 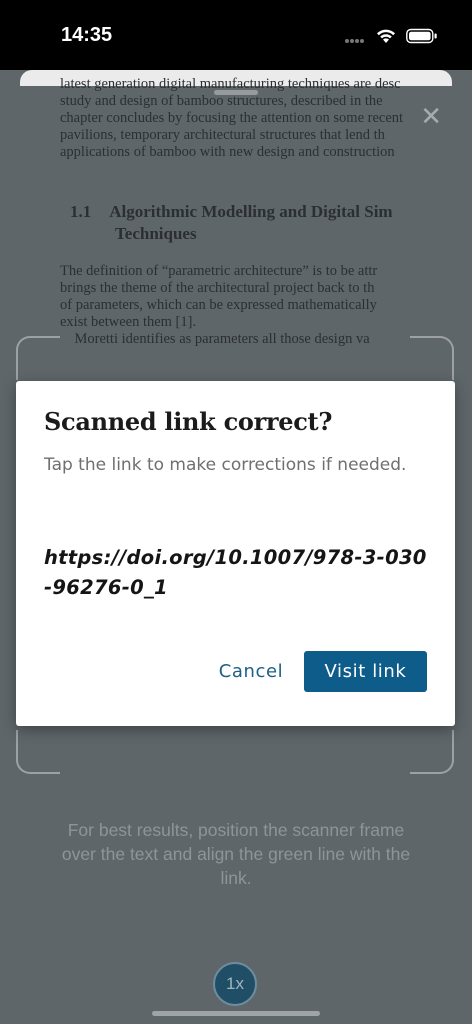 I want to click on document-heading-number: 1.1, so click(x=81, y=211).